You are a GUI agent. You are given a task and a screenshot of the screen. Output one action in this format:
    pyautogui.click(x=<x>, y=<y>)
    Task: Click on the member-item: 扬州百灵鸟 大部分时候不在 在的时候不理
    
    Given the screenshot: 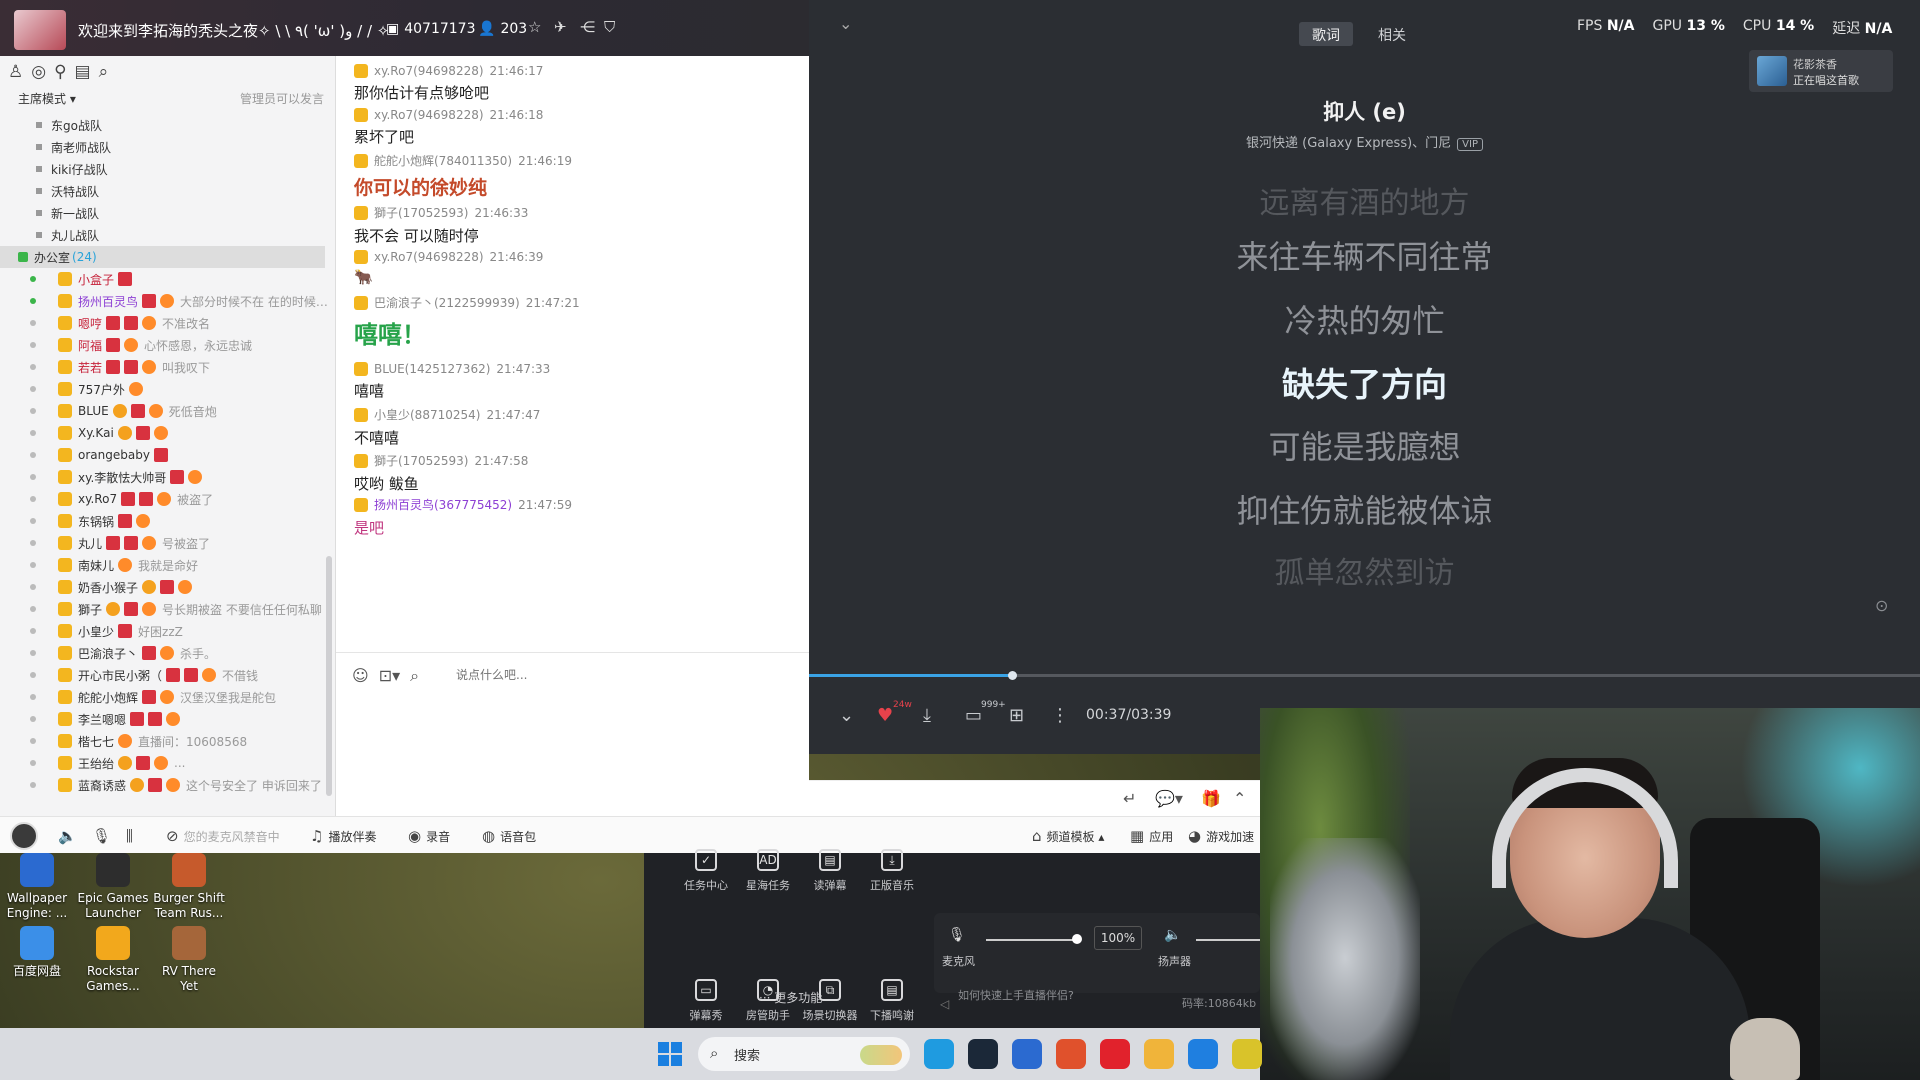 What is the action you would take?
    pyautogui.click(x=168, y=301)
    